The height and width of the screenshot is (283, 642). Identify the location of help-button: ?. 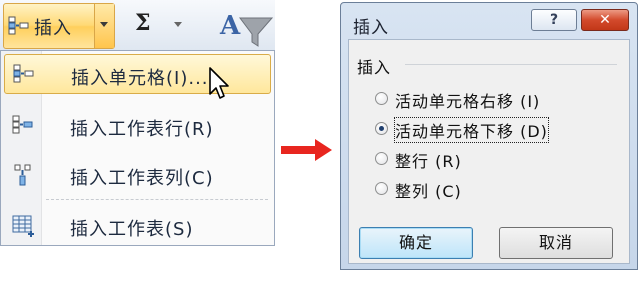
(554, 20).